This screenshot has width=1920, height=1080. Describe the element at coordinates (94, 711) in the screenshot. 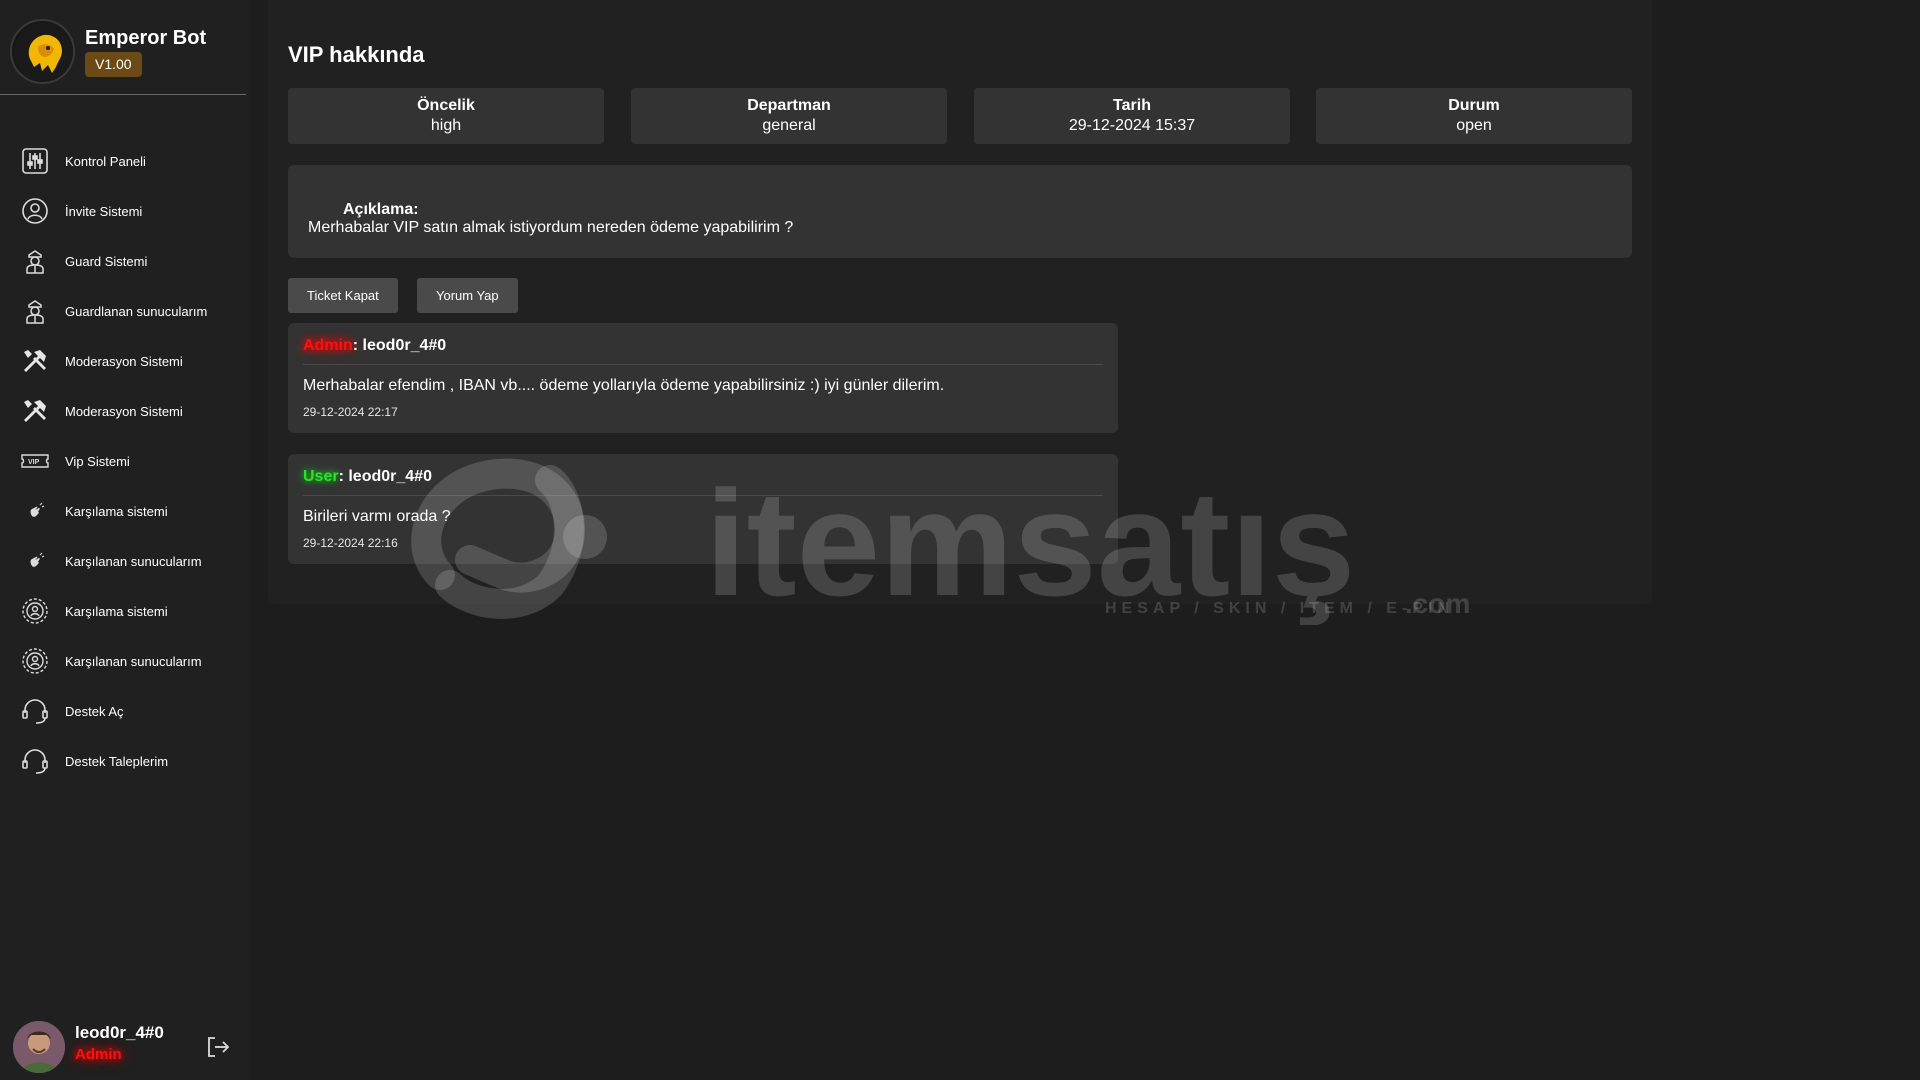

I see `sidebar-item-label: Destek Aç` at that location.